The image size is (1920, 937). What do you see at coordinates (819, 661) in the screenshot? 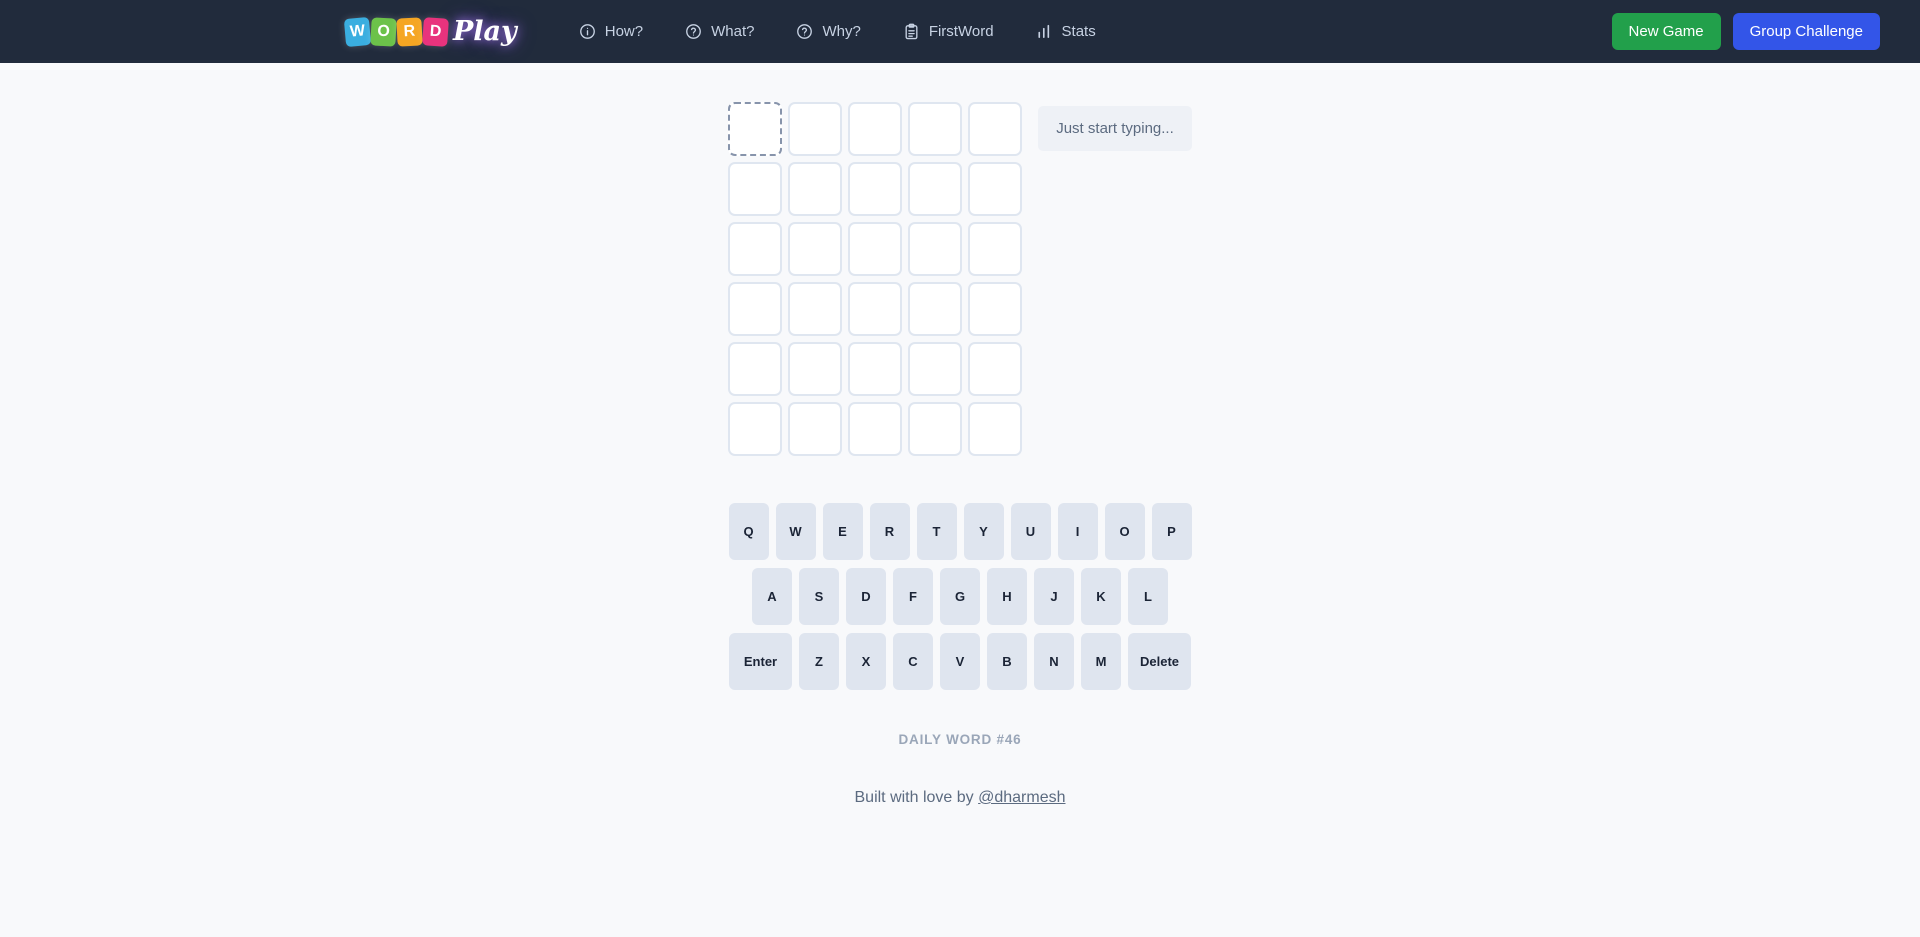
I see `key-z: Z` at bounding box center [819, 661].